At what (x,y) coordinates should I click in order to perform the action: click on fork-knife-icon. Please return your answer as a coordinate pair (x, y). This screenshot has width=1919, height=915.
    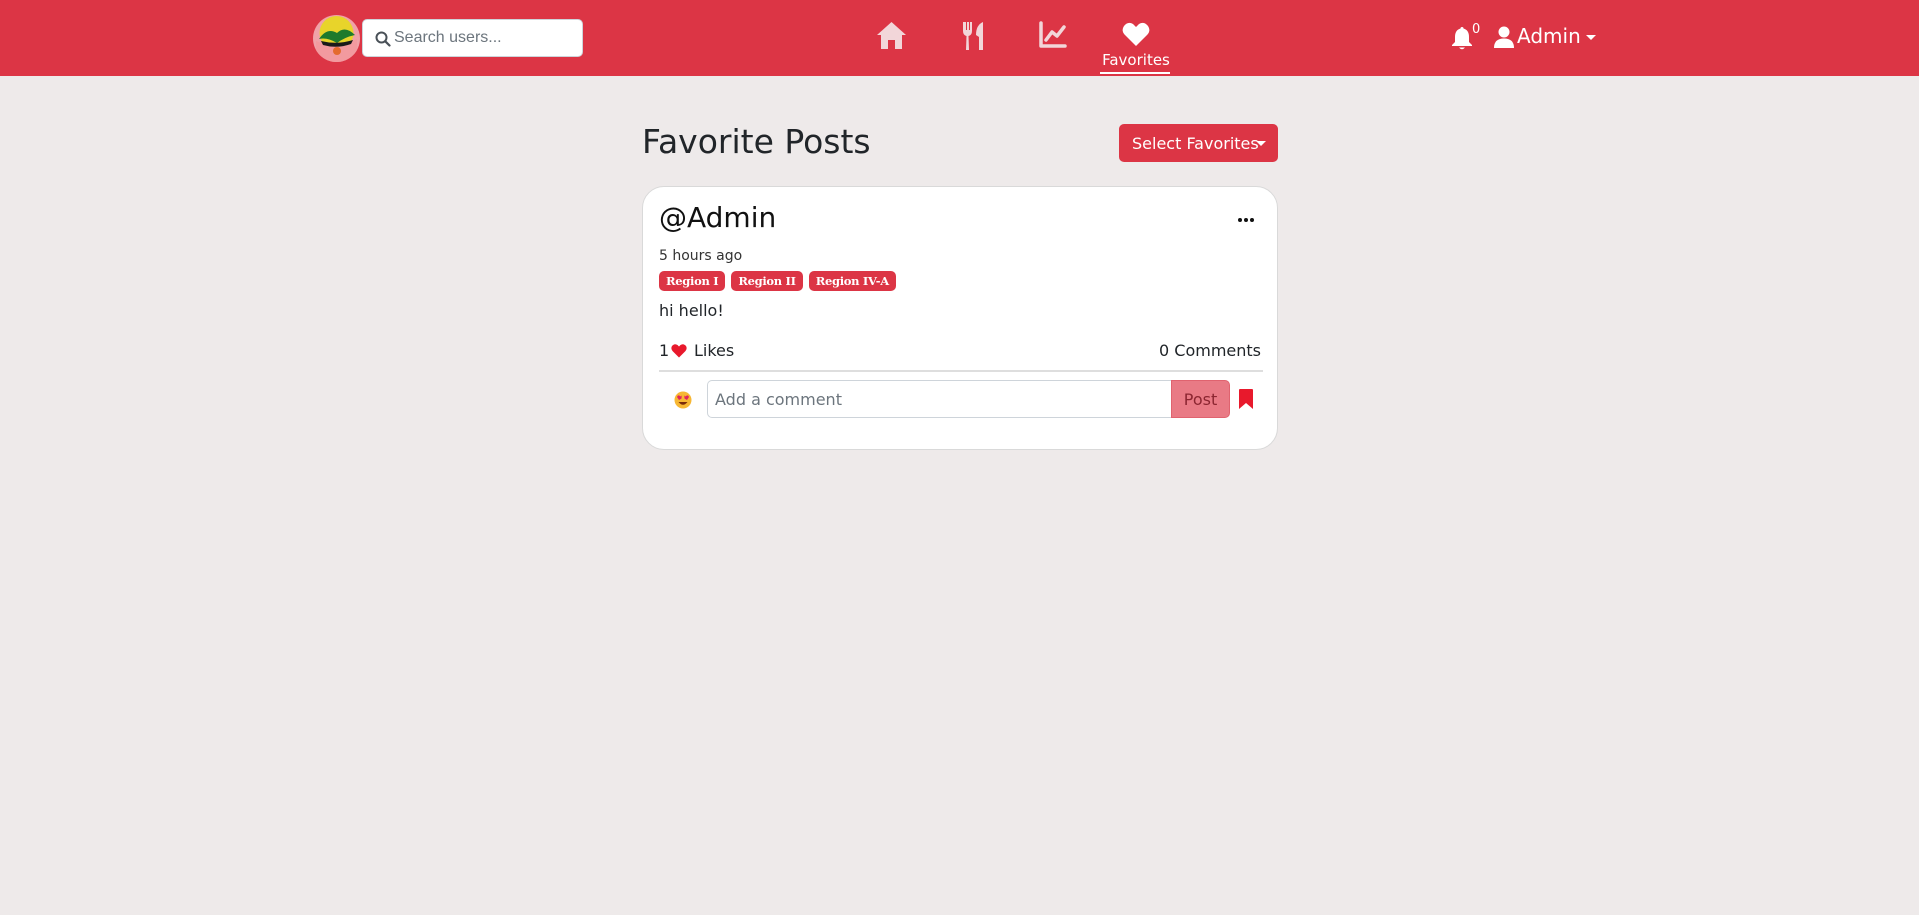
    Looking at the image, I should click on (973, 36).